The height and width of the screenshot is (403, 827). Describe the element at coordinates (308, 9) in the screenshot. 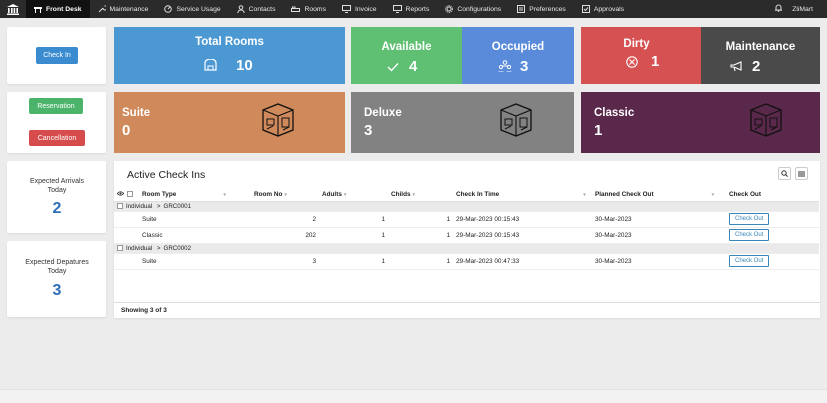

I see `nav-rooms: Rooms` at that location.